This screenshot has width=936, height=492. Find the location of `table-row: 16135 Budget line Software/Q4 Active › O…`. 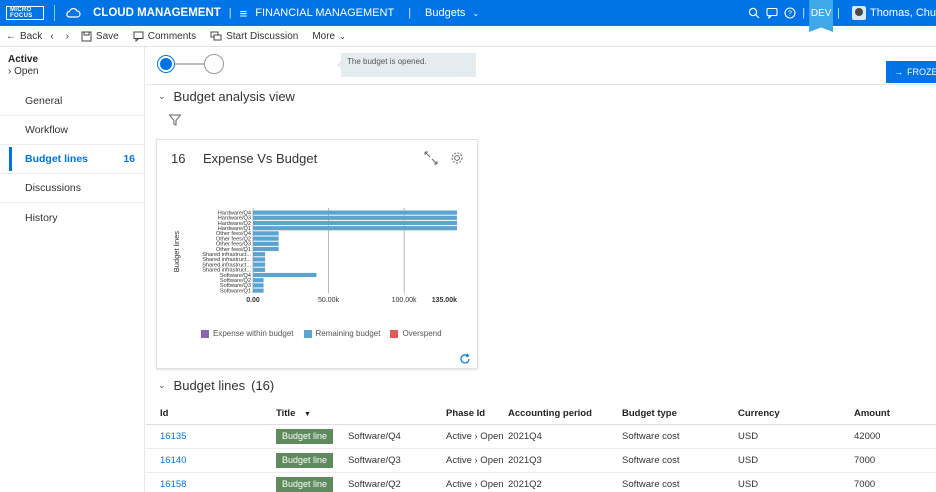

table-row: 16135 Budget line Software/Q4 Active › O… is located at coordinates (541, 437).